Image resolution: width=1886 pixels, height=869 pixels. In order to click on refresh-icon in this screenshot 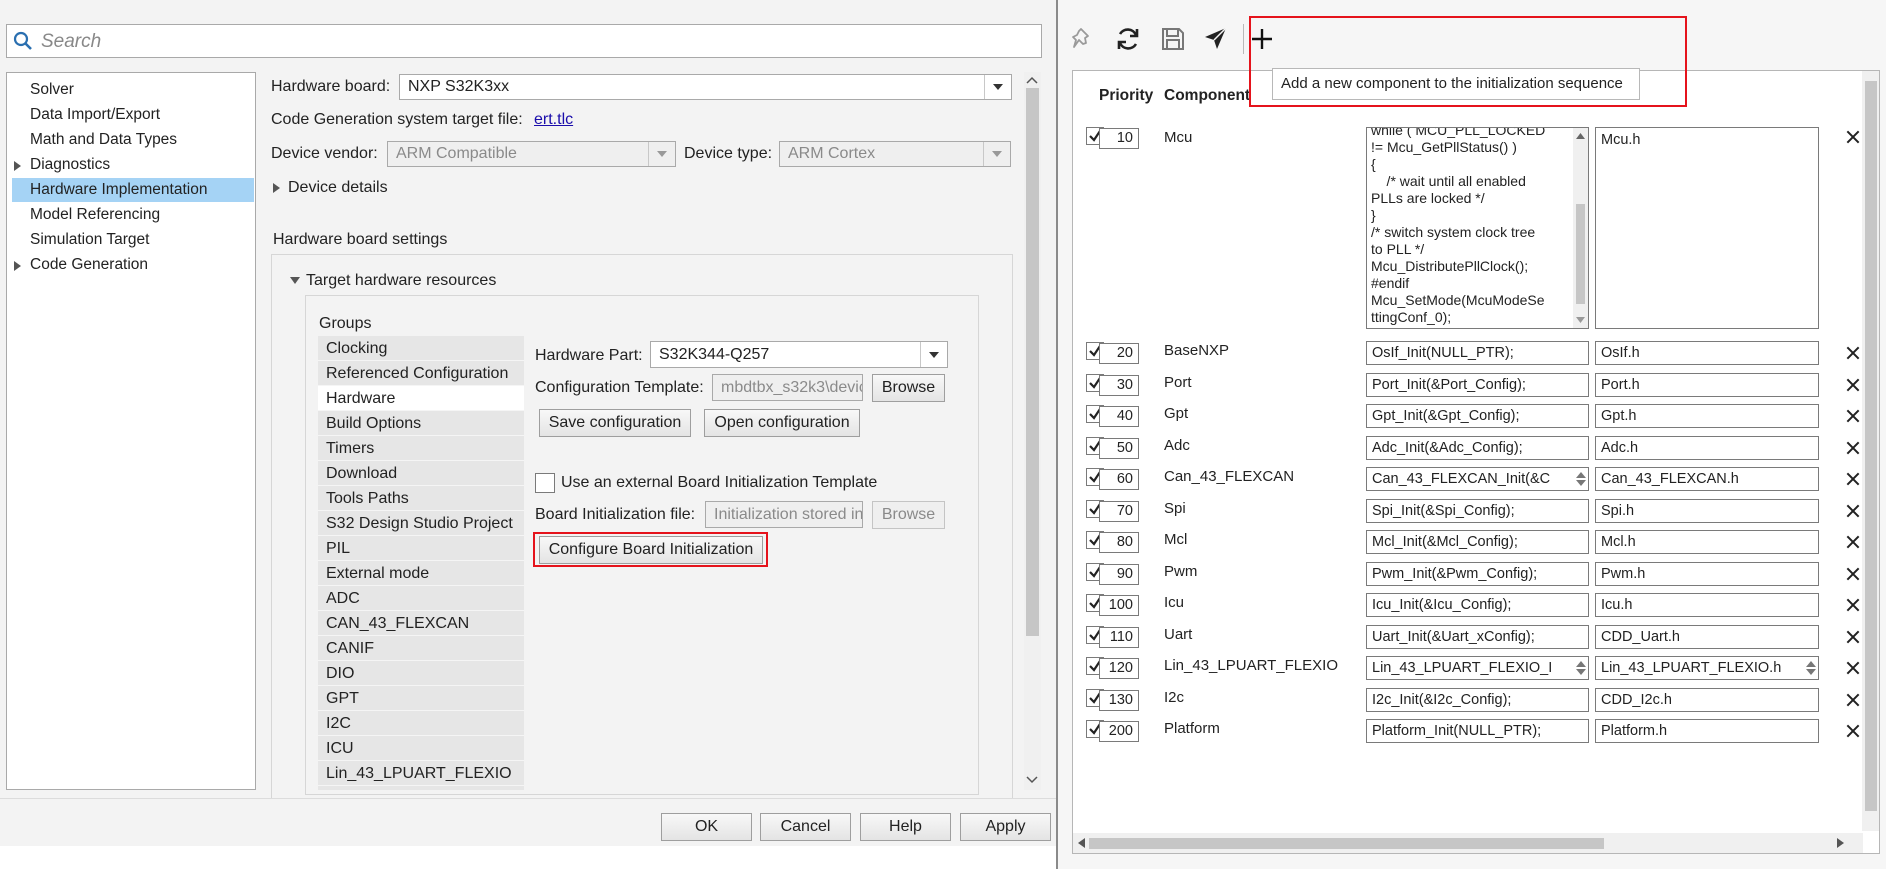, I will do `click(1128, 39)`.